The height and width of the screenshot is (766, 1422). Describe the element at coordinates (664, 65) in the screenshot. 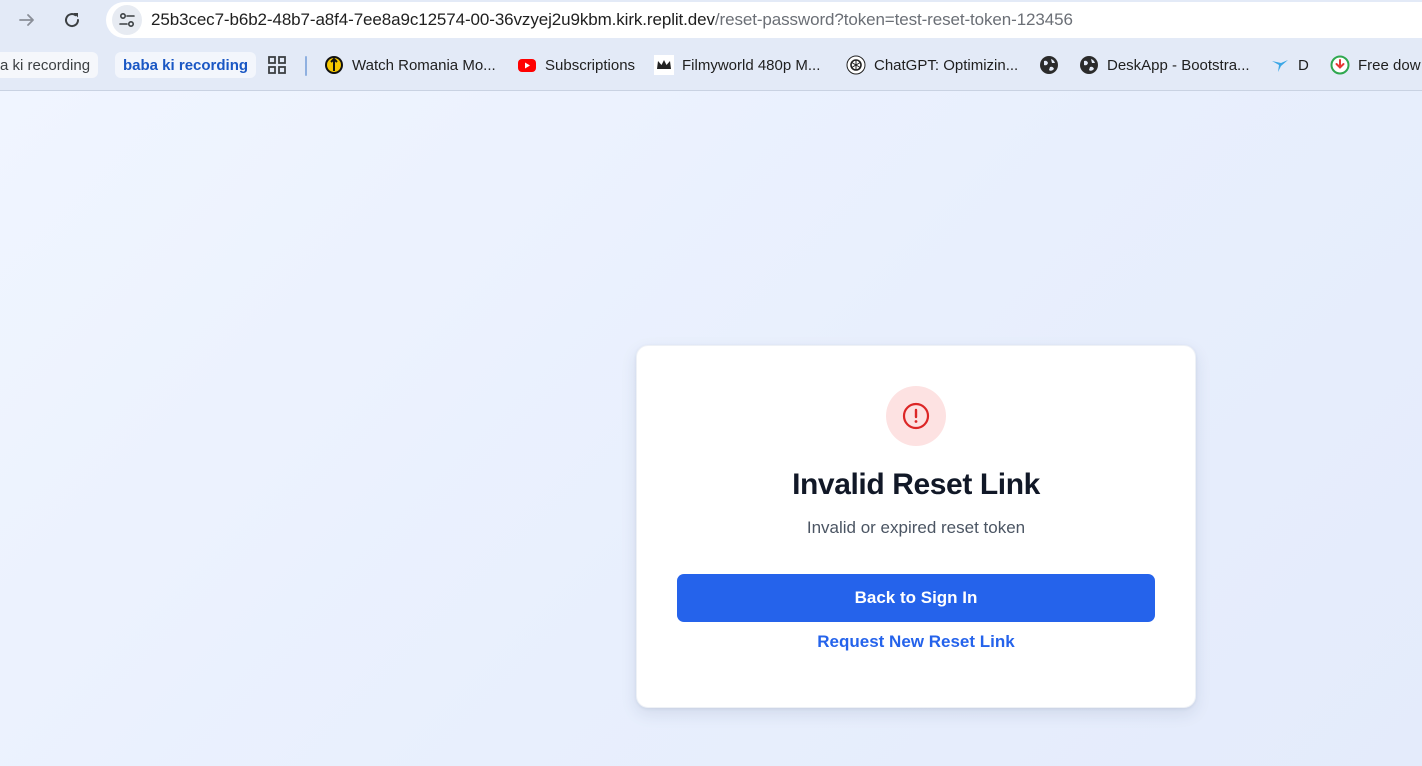

I see `crown-icon` at that location.